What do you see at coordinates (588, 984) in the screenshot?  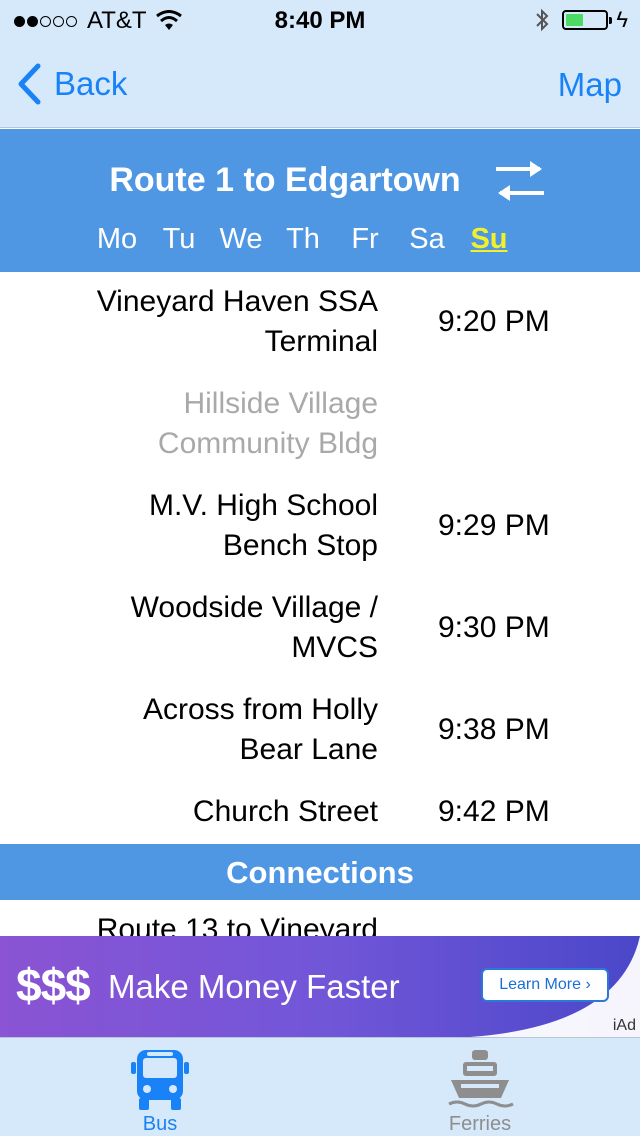 I see `chevron-right-icon: ›` at bounding box center [588, 984].